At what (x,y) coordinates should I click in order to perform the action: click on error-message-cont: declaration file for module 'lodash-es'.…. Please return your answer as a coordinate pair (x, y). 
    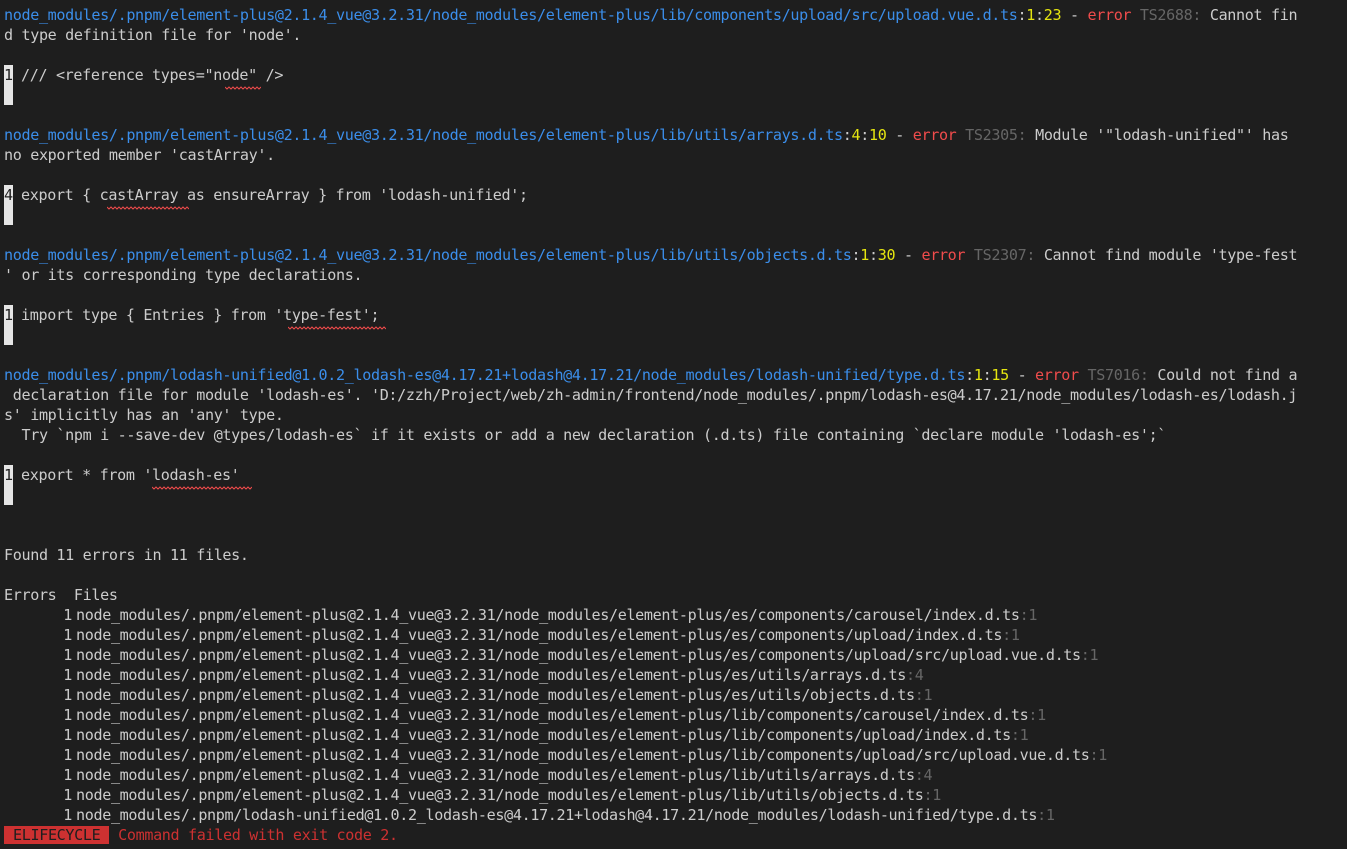
    Looking at the image, I should click on (651, 395).